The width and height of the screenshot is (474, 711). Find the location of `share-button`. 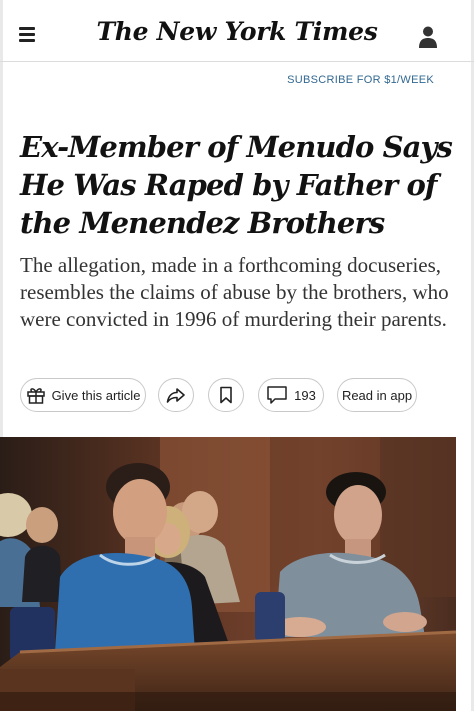

share-button is located at coordinates (176, 395).